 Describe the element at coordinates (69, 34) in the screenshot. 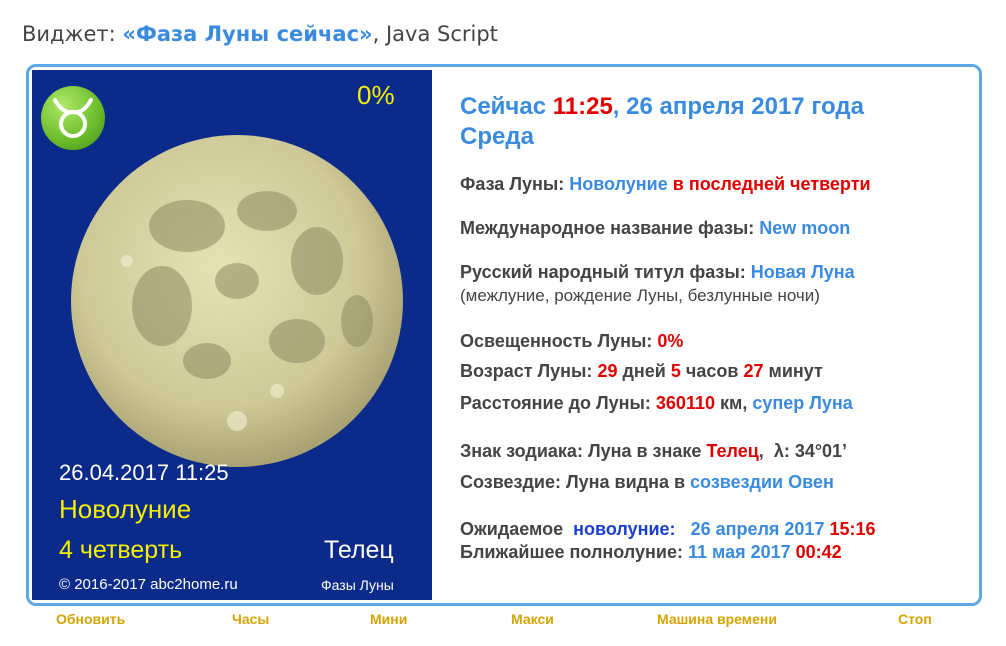

I see `page-title-prefix: Виджет:` at that location.